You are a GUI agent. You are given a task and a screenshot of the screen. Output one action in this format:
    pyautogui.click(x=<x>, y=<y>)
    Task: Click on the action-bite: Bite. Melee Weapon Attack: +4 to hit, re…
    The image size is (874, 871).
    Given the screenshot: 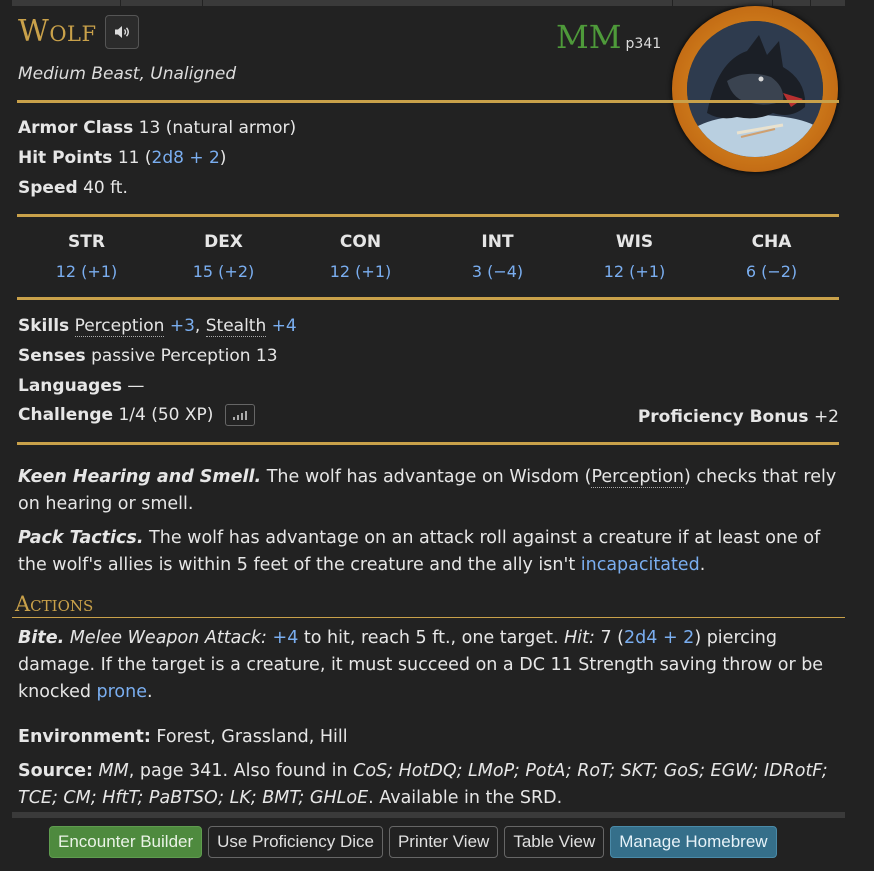 What is the action you would take?
    pyautogui.click(x=429, y=665)
    